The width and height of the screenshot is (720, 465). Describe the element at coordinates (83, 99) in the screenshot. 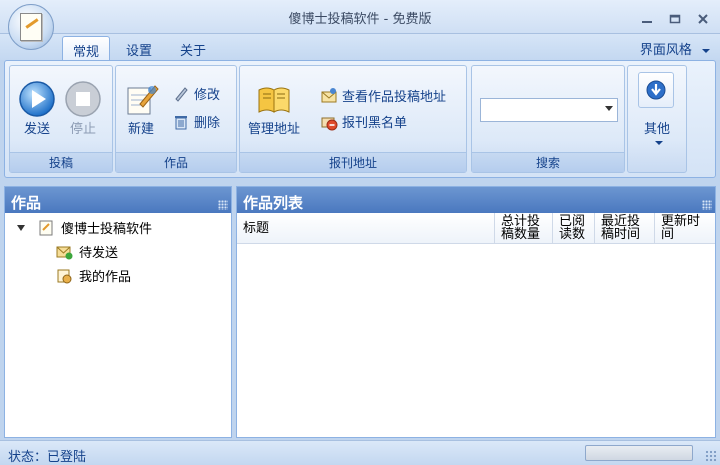

I see `stop-icon` at that location.